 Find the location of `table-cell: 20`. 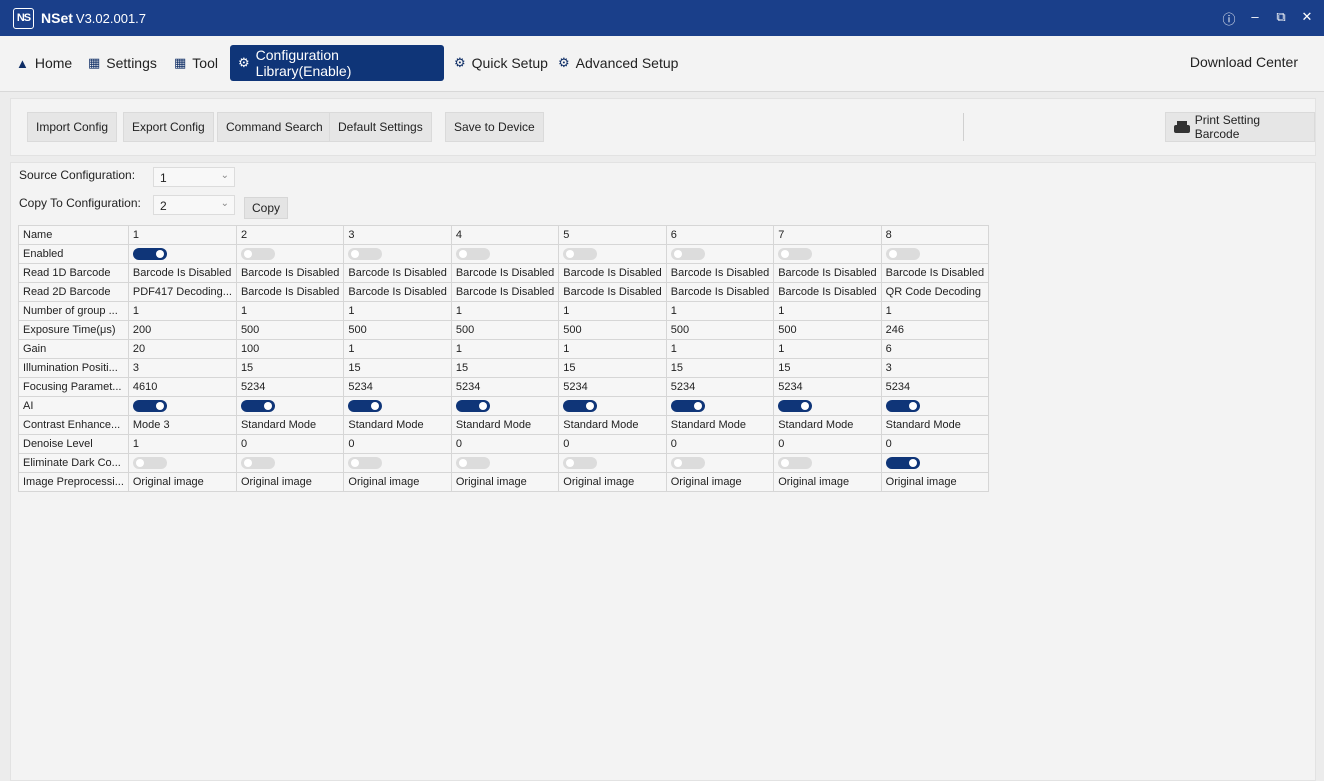

table-cell: 20 is located at coordinates (182, 349).